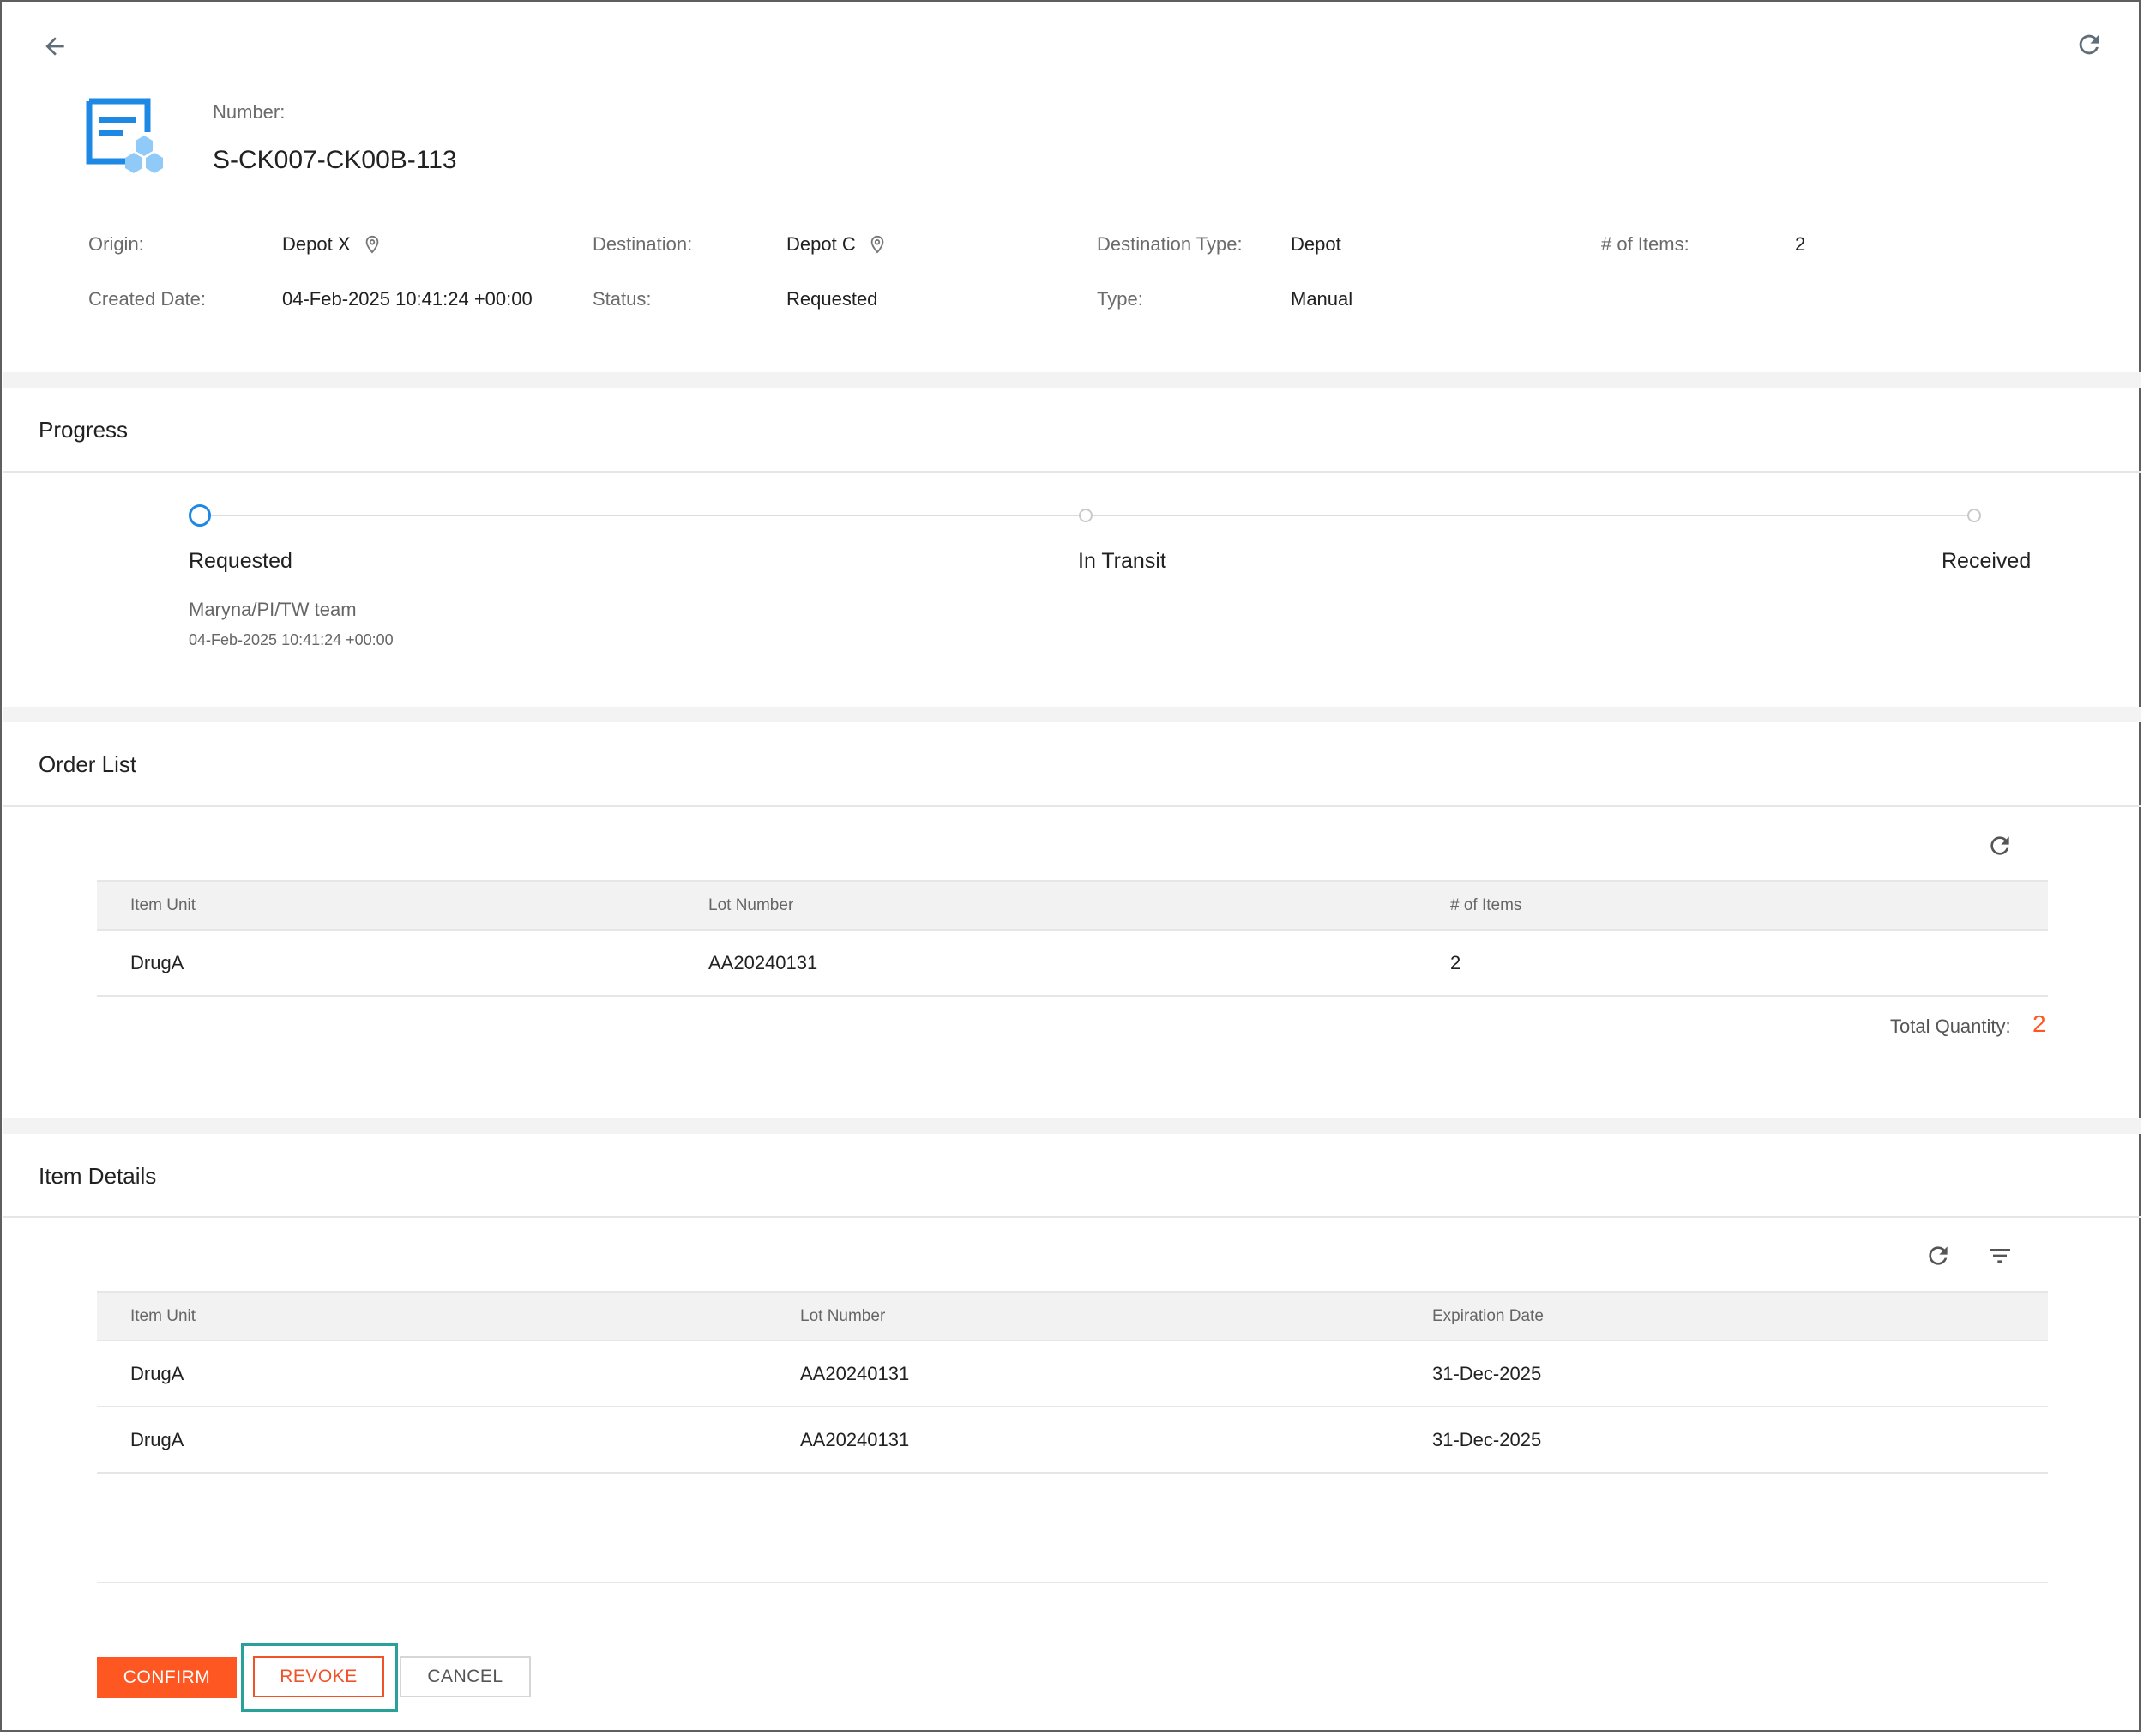 This screenshot has height=1736, width=2144. Describe the element at coordinates (1950, 1026) in the screenshot. I see `total-quantity-label: Total Quantity:` at that location.